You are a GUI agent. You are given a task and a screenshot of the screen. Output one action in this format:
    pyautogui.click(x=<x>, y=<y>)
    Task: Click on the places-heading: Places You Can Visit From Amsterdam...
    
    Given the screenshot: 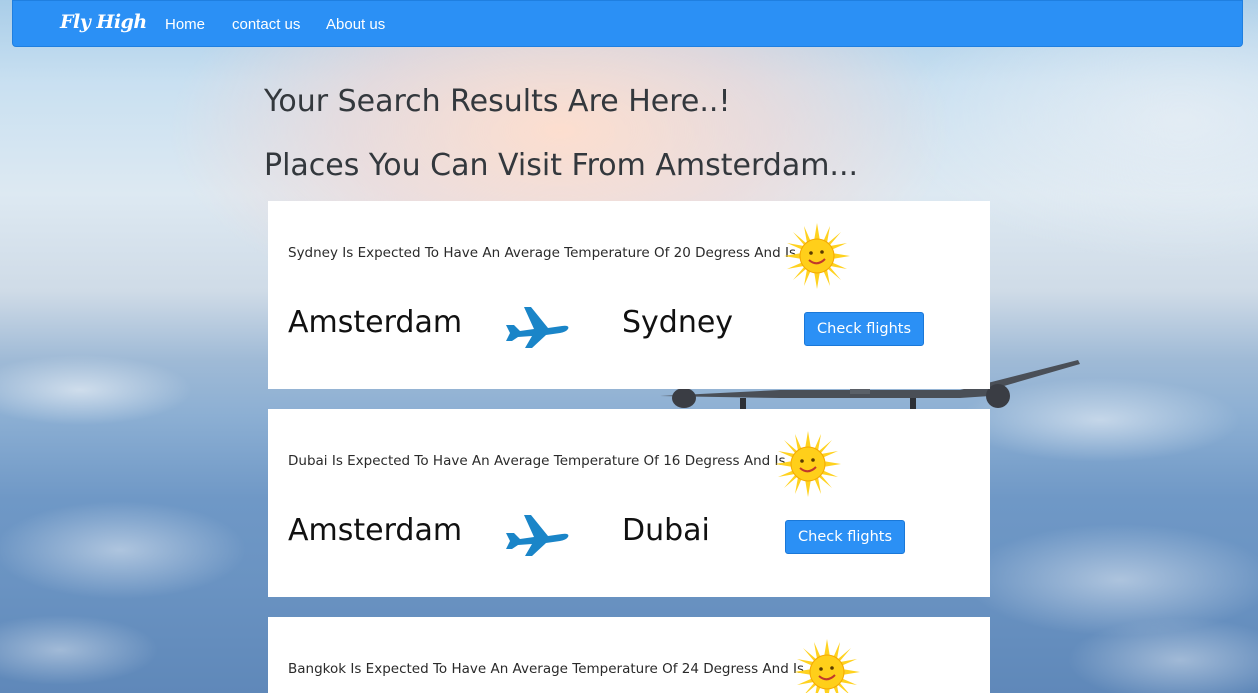 What is the action you would take?
    pyautogui.click(x=561, y=165)
    